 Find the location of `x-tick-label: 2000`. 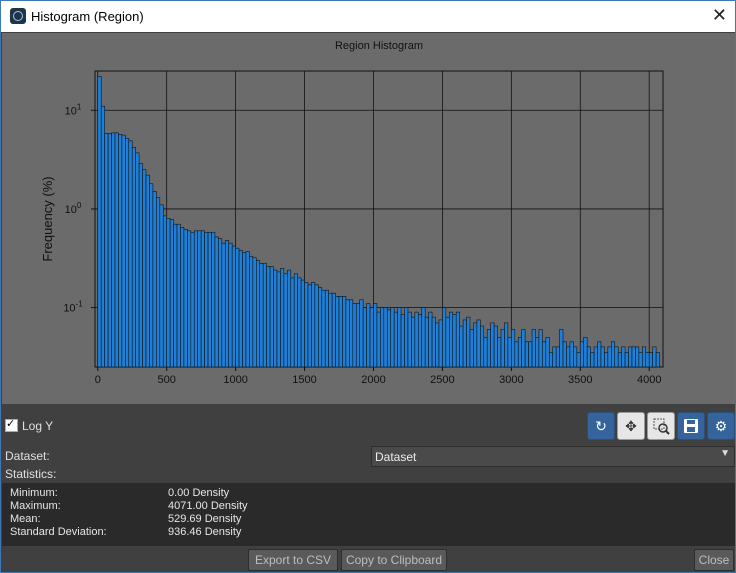

x-tick-label: 2000 is located at coordinates (373, 380).